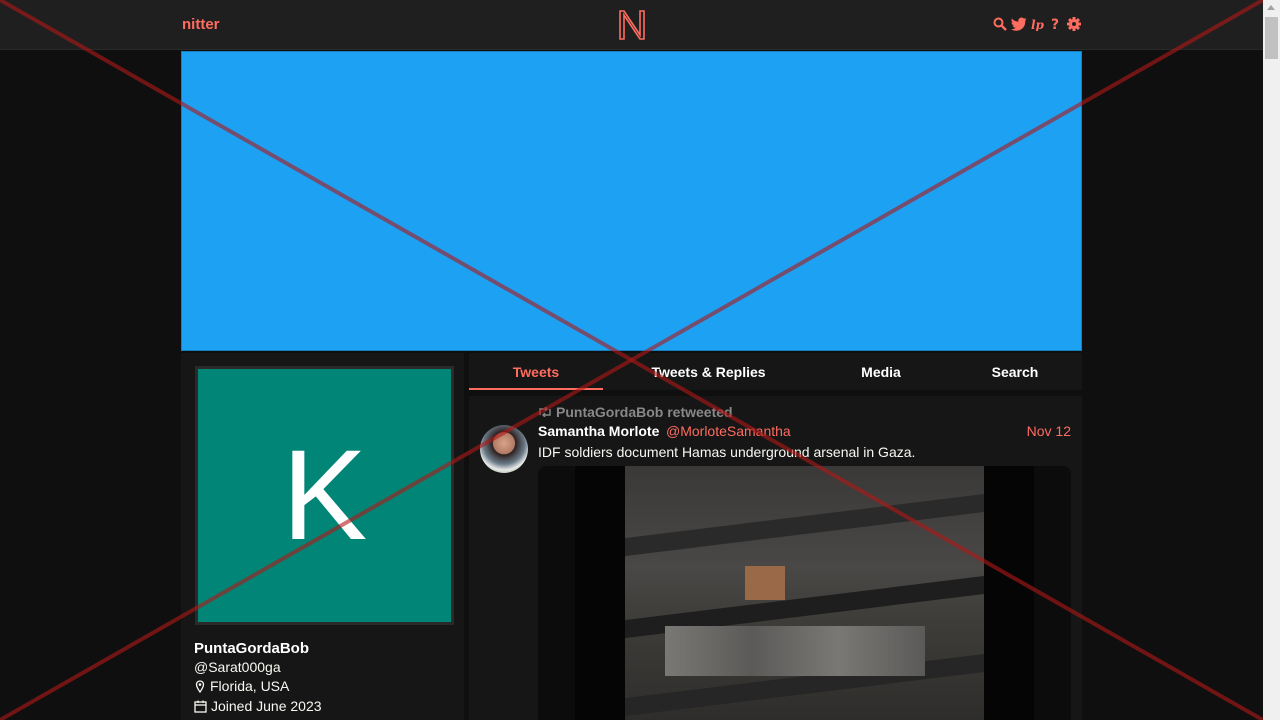 This screenshot has width=1280, height=720. What do you see at coordinates (1000, 24) in the screenshot?
I see `search-icon` at bounding box center [1000, 24].